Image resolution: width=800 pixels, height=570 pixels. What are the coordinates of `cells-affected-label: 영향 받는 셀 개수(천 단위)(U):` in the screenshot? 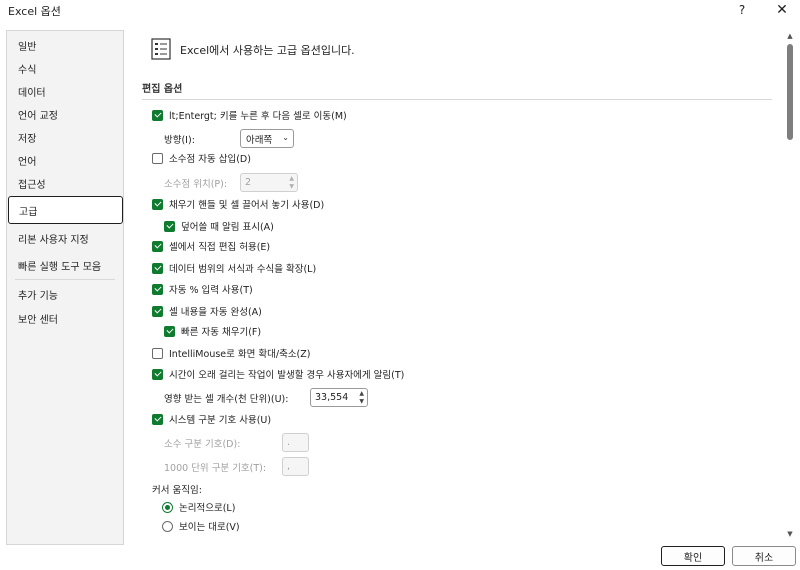 It's located at (226, 399).